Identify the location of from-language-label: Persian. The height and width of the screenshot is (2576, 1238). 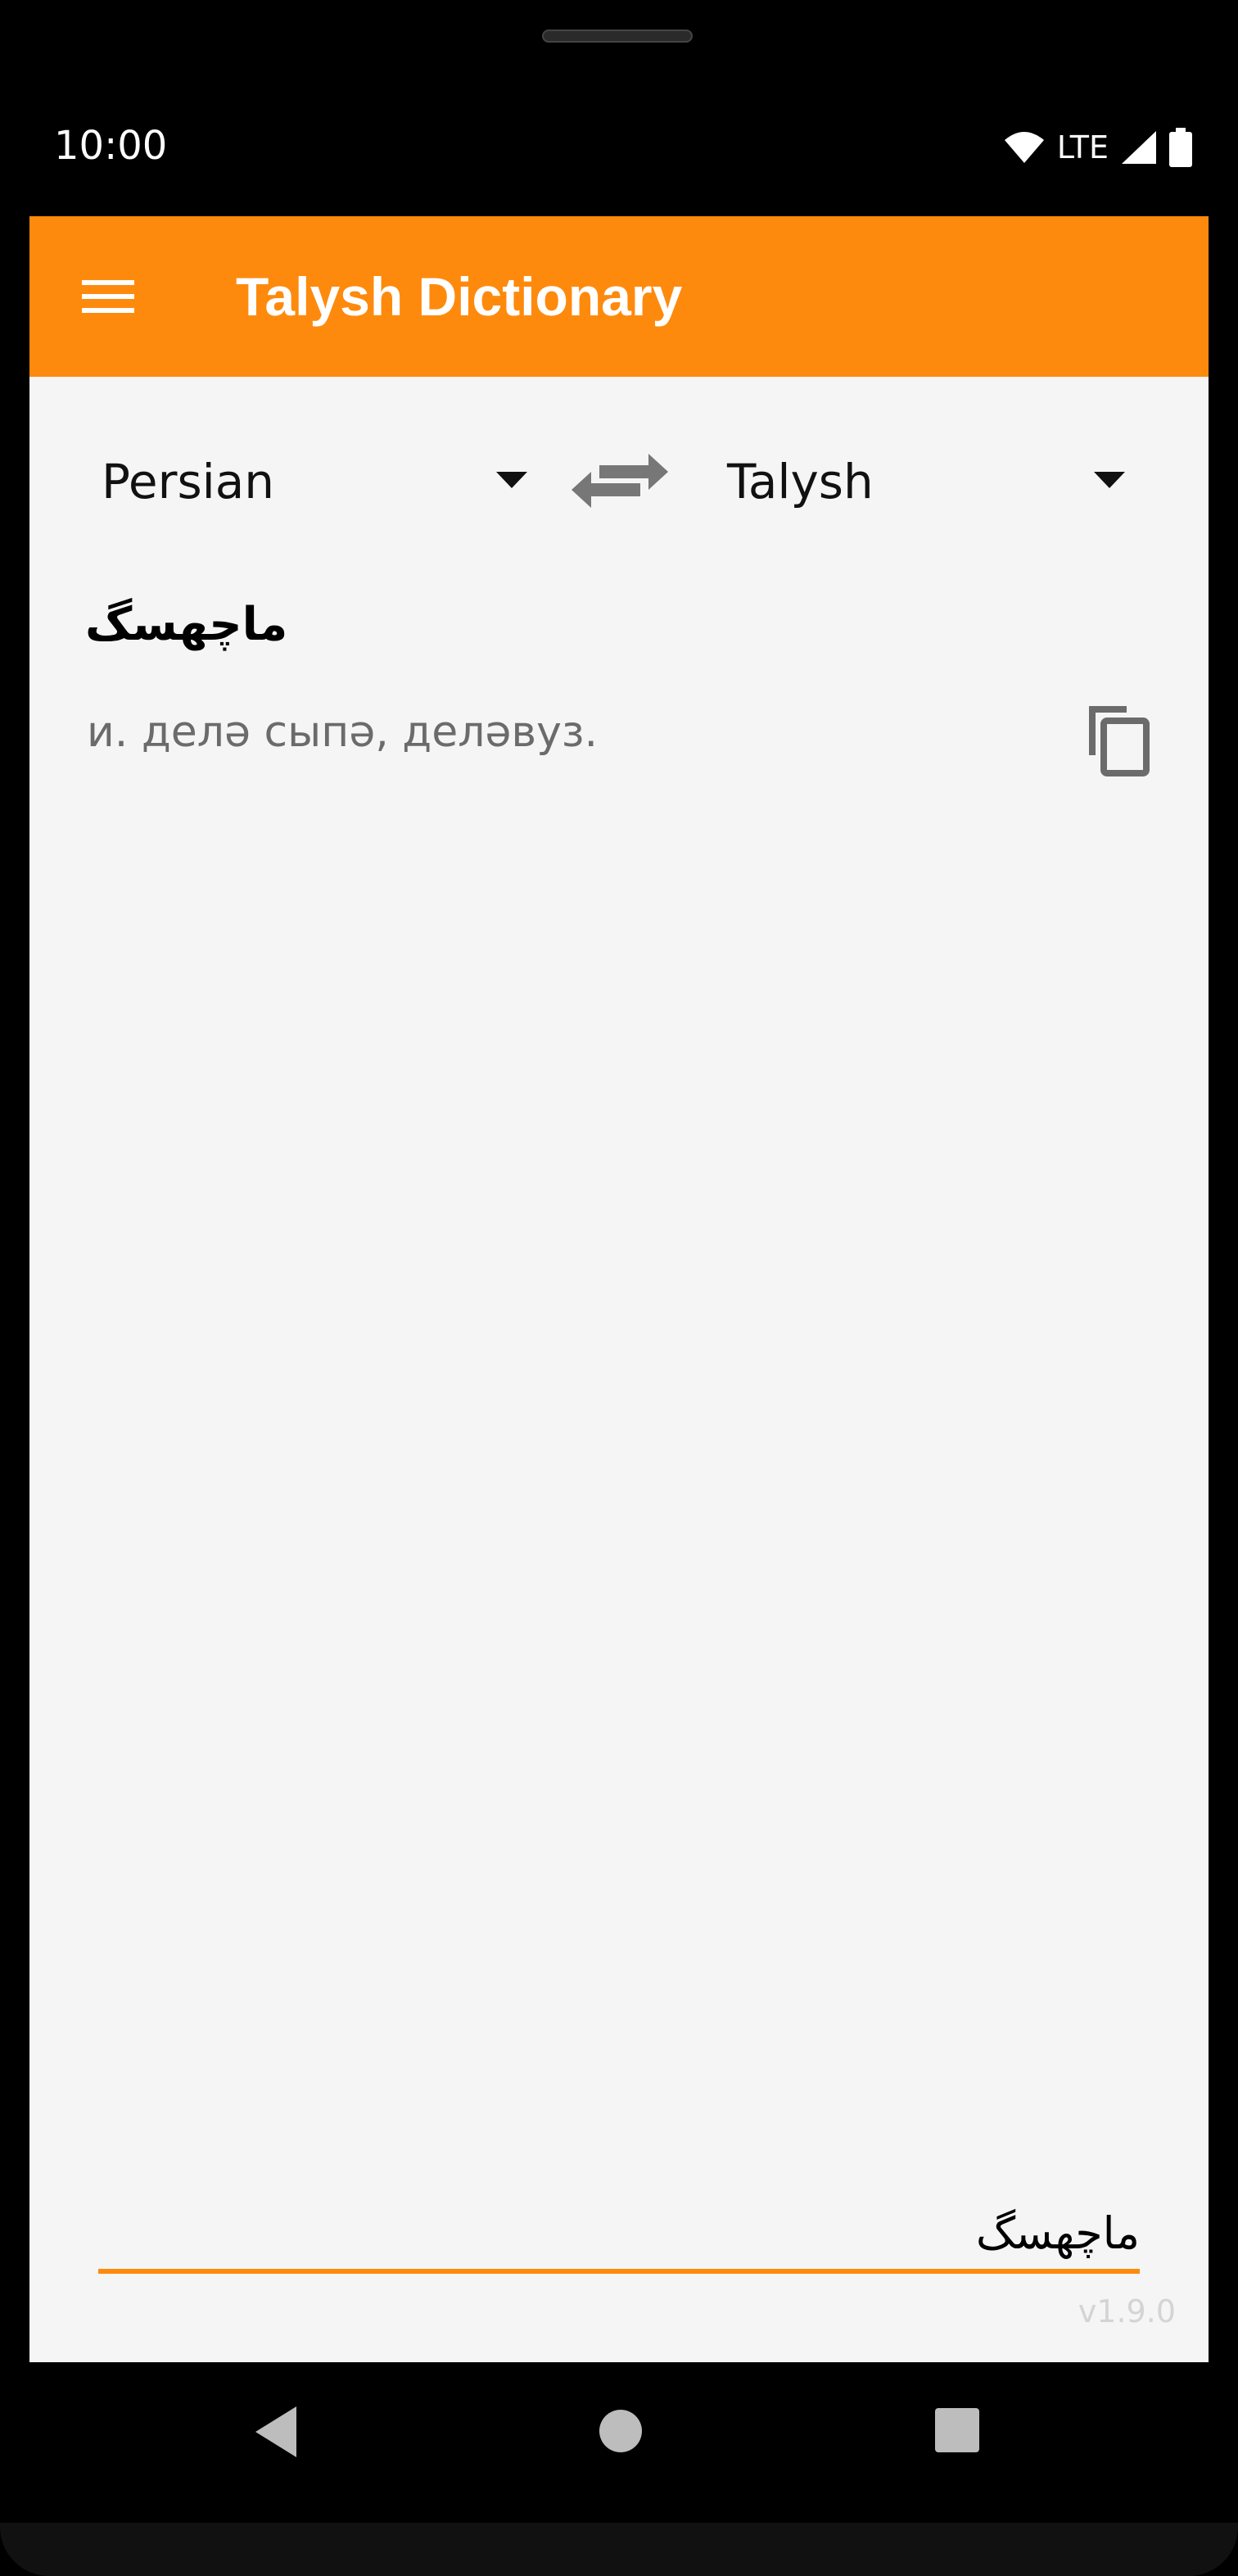
(189, 481).